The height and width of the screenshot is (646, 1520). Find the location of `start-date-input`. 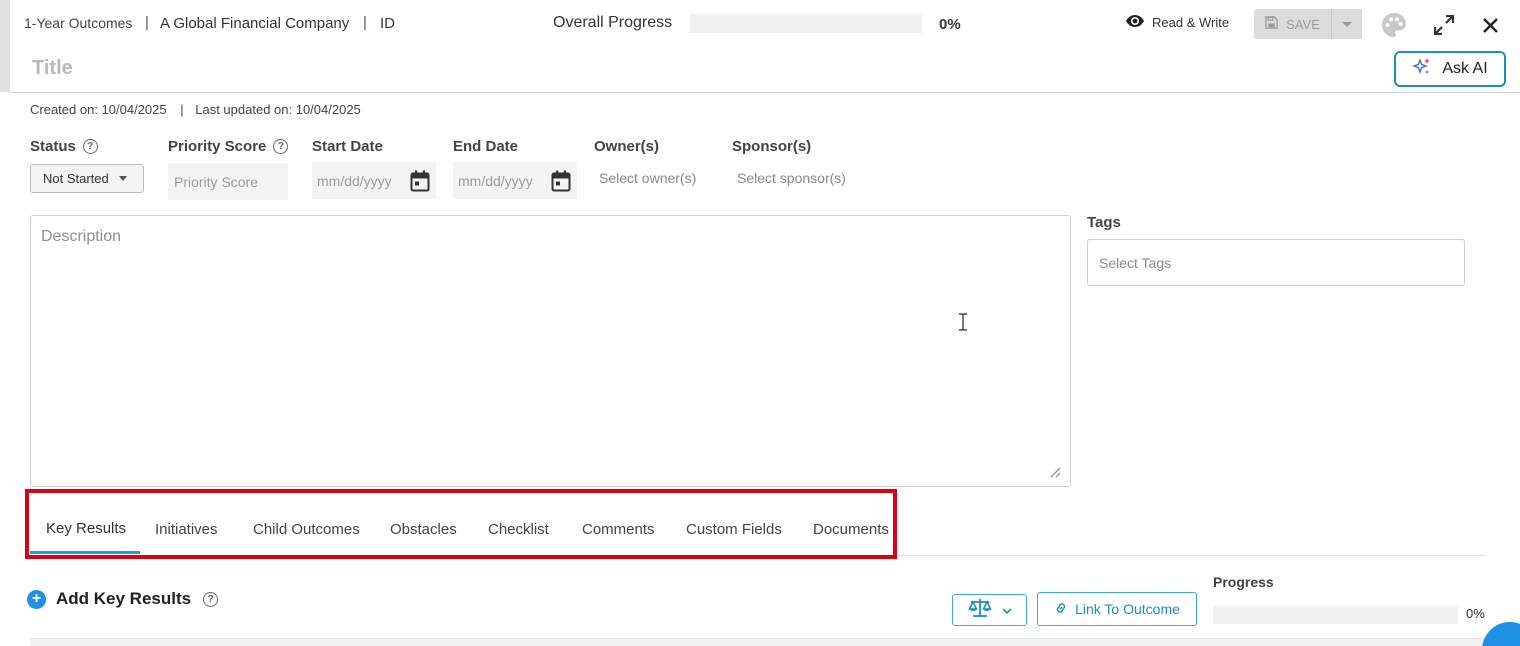

start-date-input is located at coordinates (359, 180).